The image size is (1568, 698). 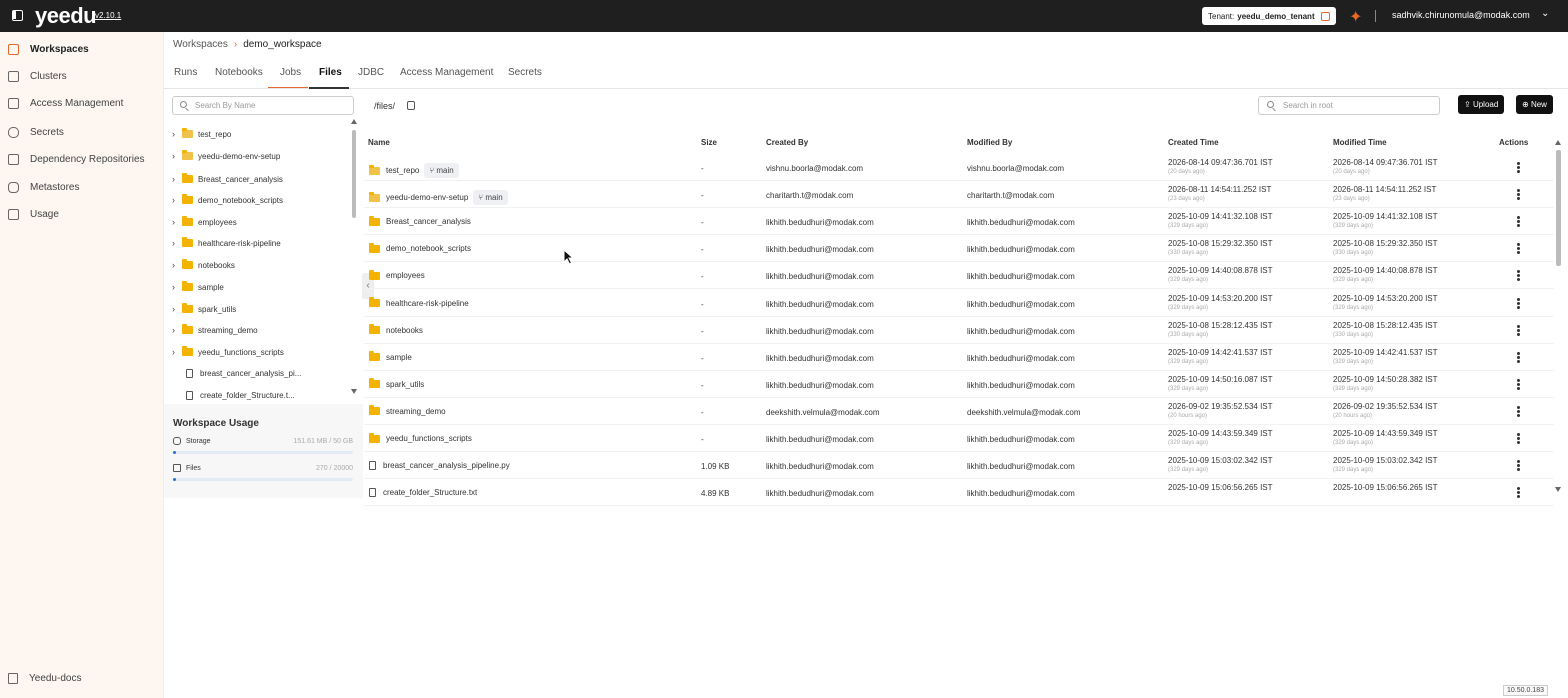 What do you see at coordinates (390, 356) in the screenshot?
I see `file-name-cell: sample` at bounding box center [390, 356].